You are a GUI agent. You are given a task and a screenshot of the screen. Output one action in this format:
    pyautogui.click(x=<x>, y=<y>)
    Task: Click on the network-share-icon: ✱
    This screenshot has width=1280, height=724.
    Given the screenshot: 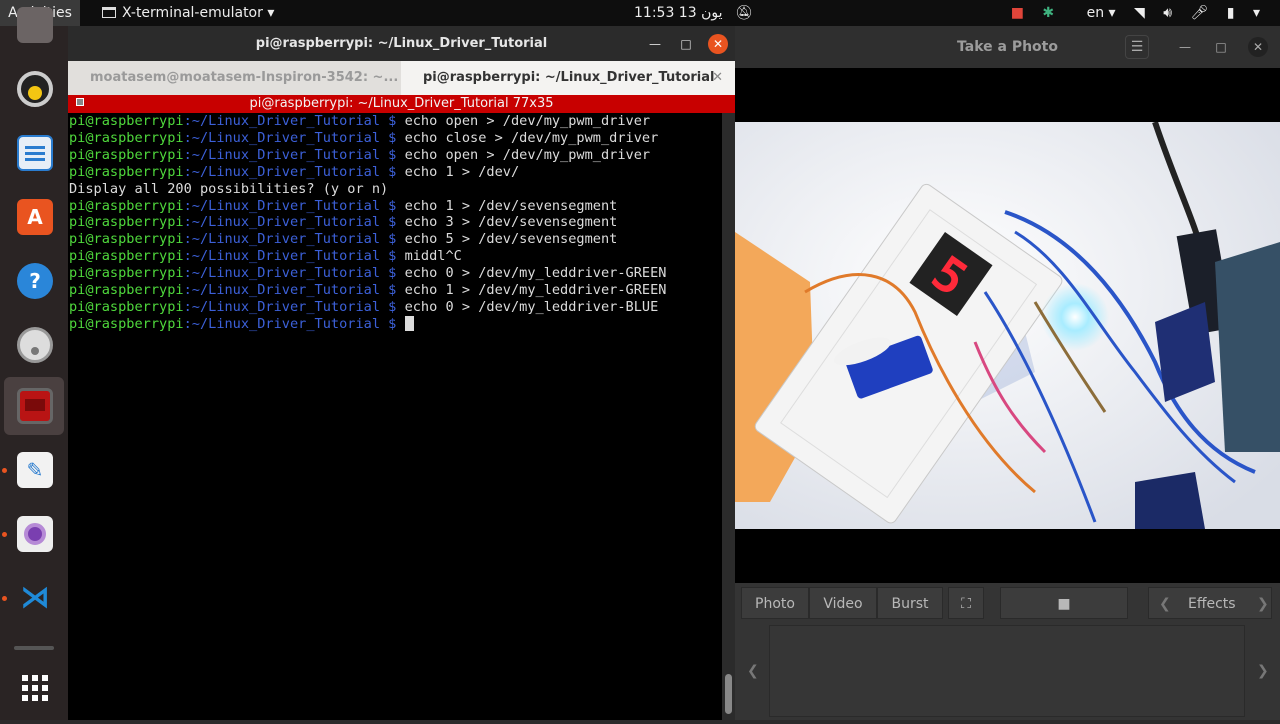 What is the action you would take?
    pyautogui.click(x=1048, y=13)
    